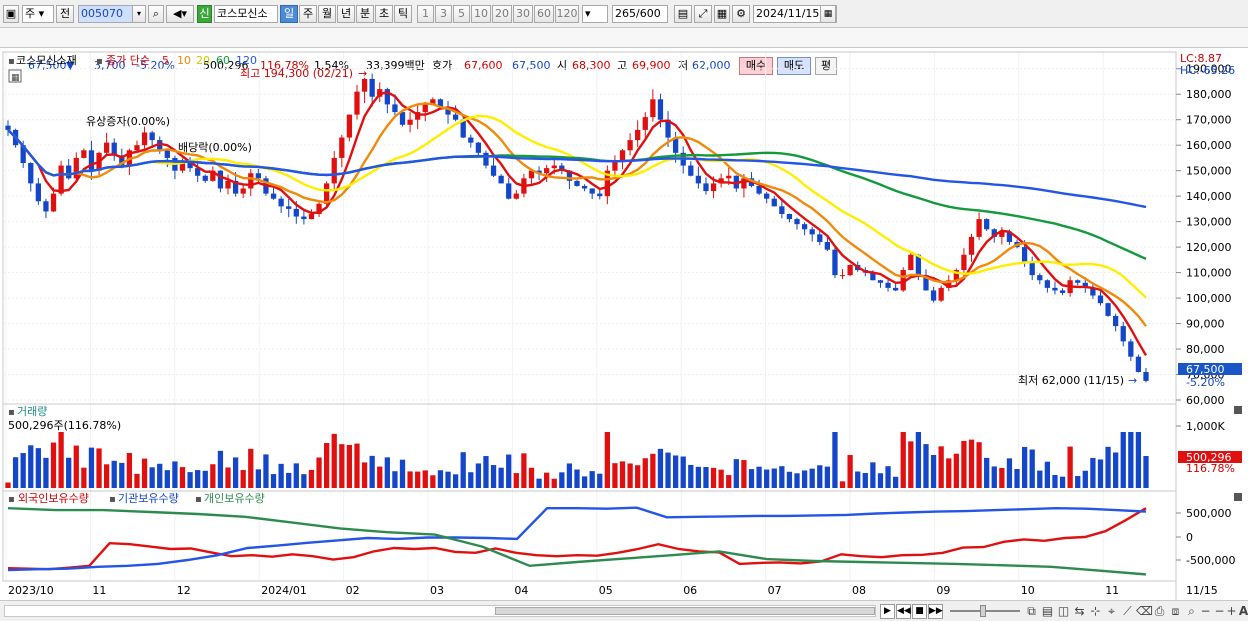 The image size is (1248, 621). Describe the element at coordinates (346, 14) in the screenshot. I see `period-year-button: 년` at that location.